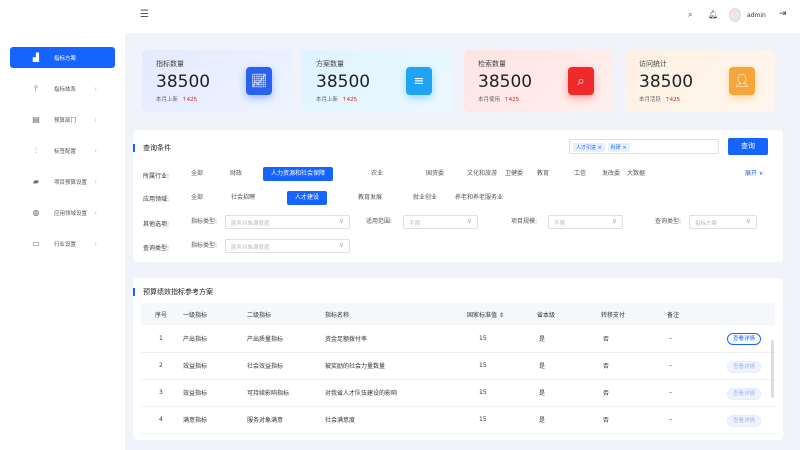 This screenshot has height=450, width=800. I want to click on top-header: ☰ ⌕ 🔔︎ admin ⇥, so click(462, 16).